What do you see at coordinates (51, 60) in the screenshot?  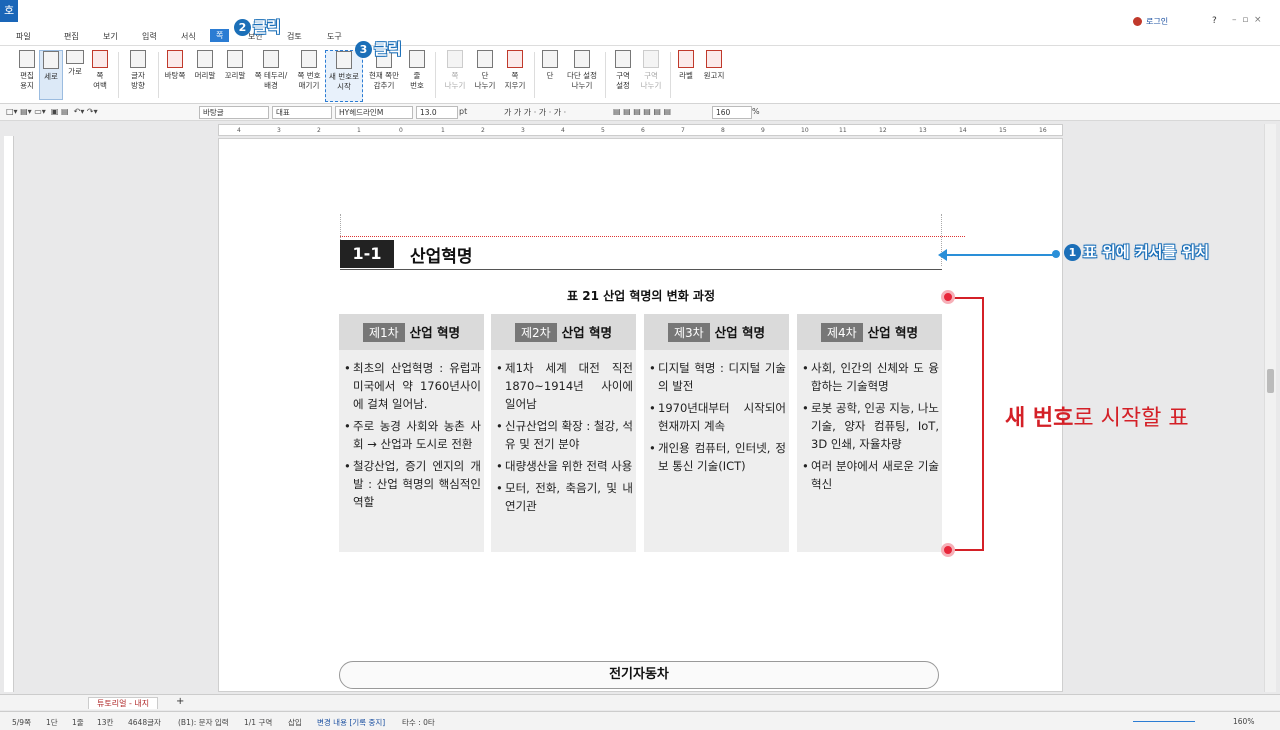 I see `portrait-icon` at bounding box center [51, 60].